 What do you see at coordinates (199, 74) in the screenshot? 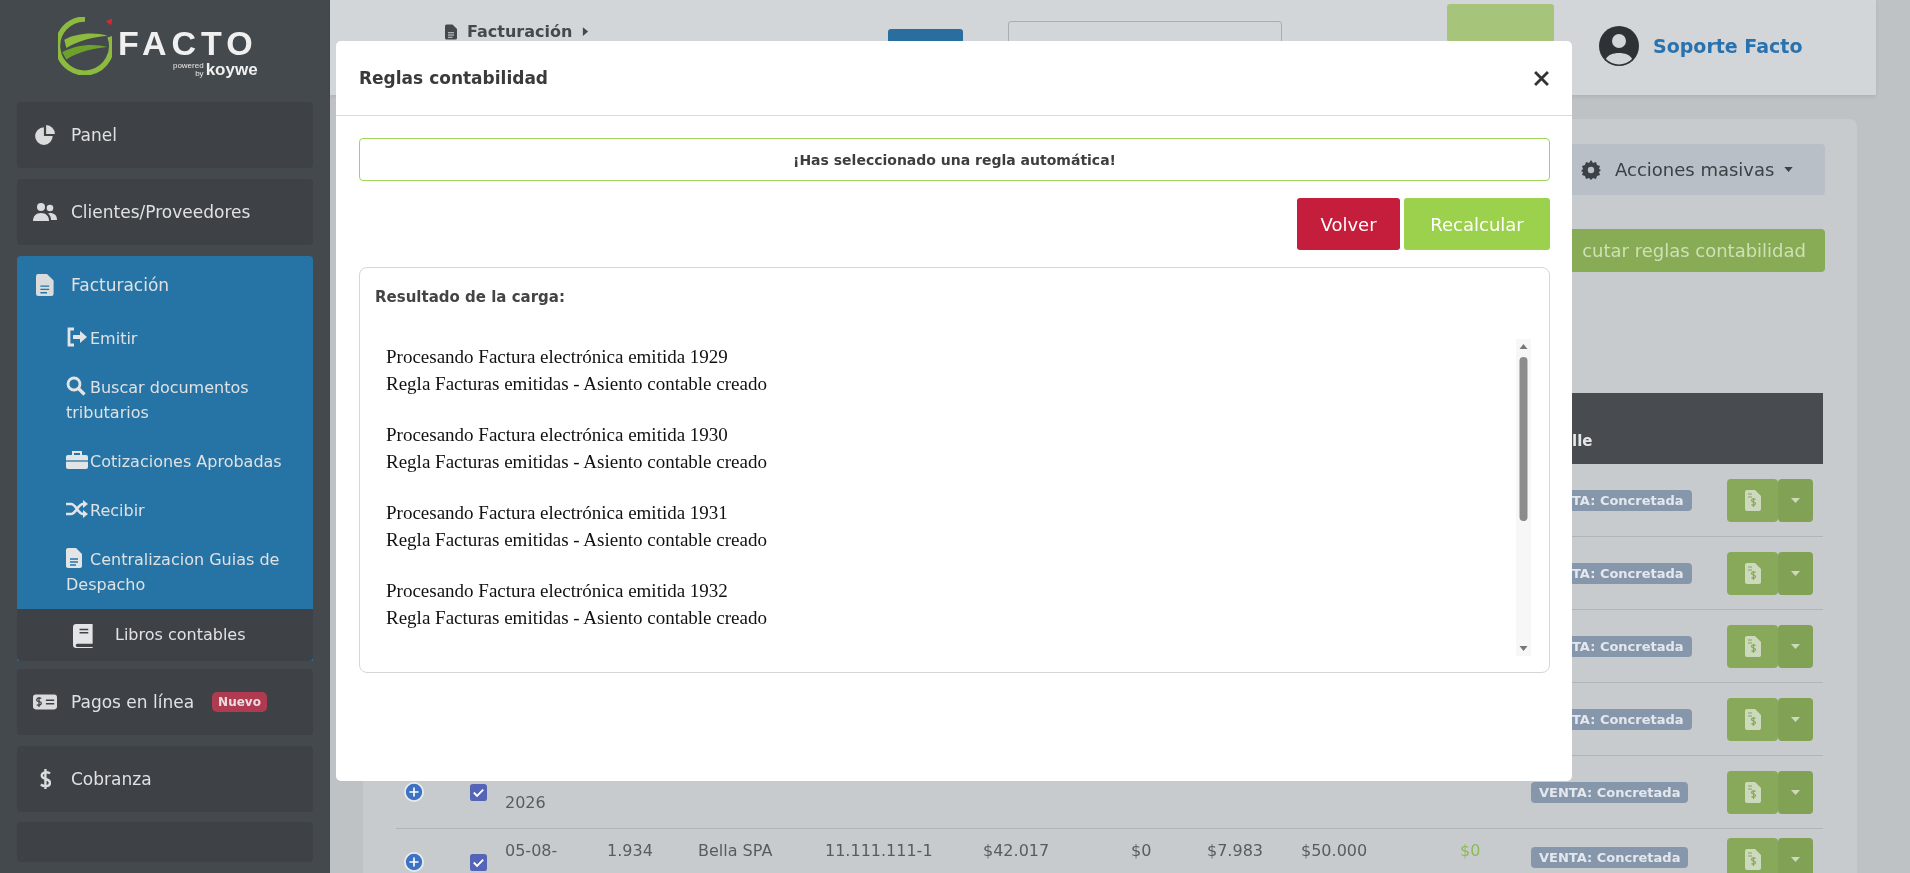
I see `logo-tagline: by` at bounding box center [199, 74].